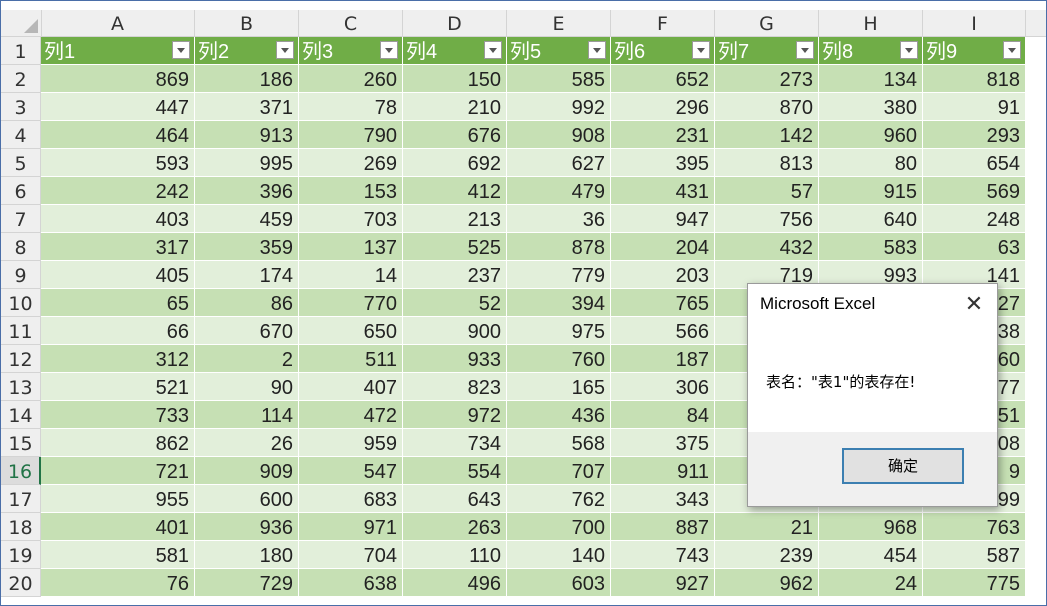  I want to click on row-header-20: 20, so click(21, 583).